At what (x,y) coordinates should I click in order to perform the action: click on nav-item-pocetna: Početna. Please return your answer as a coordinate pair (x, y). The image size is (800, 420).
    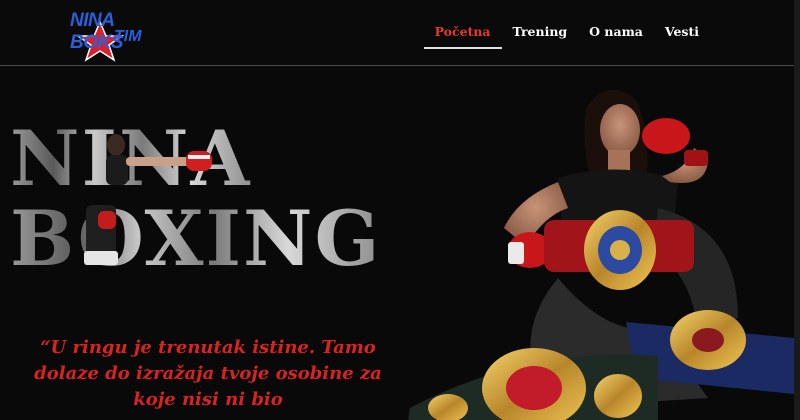
    Looking at the image, I should click on (462, 36).